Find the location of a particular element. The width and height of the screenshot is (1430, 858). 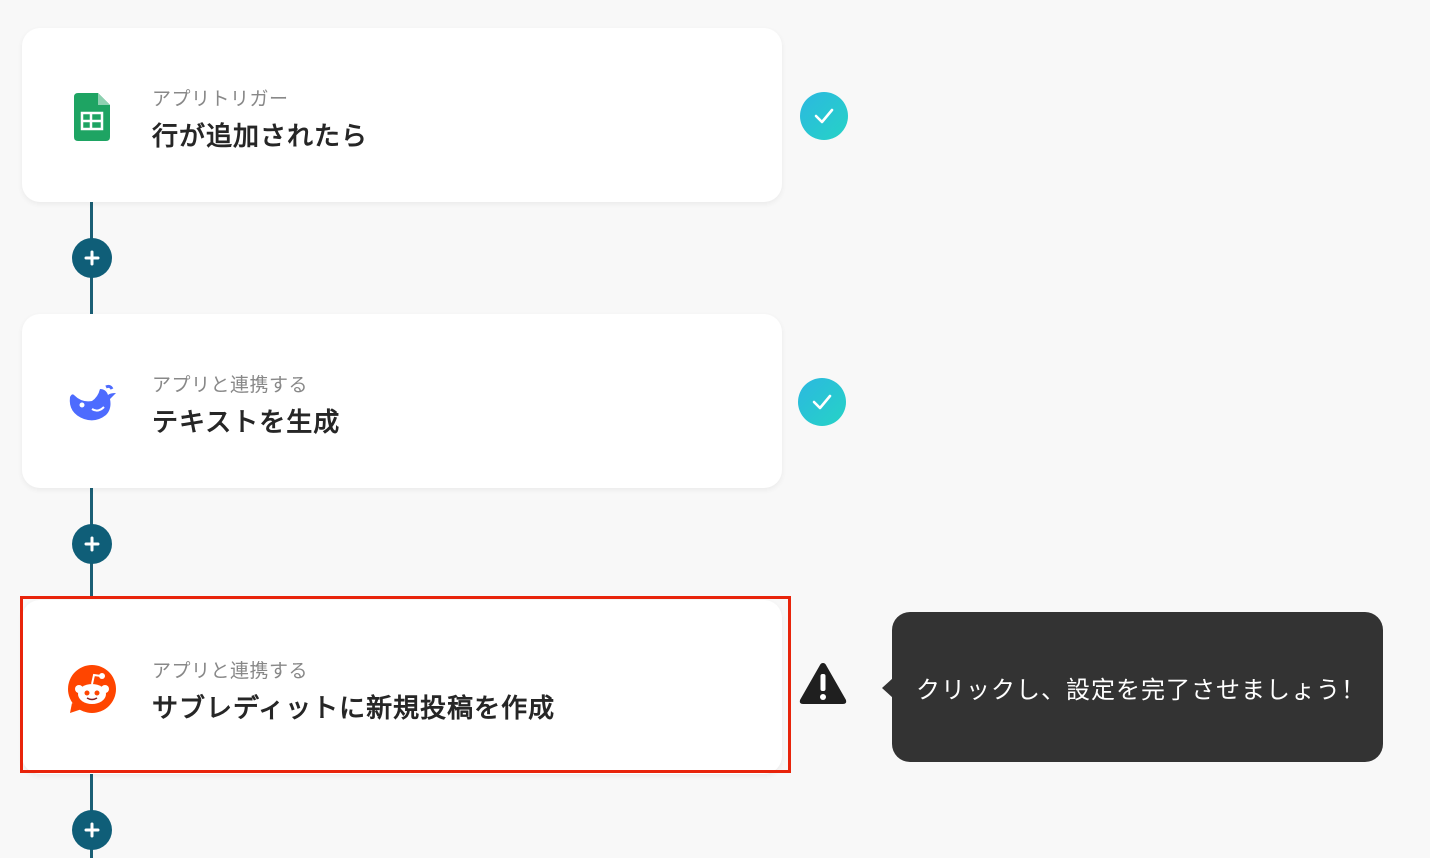

step-title: サブレディットに新規投稿を作成 is located at coordinates (354, 709).